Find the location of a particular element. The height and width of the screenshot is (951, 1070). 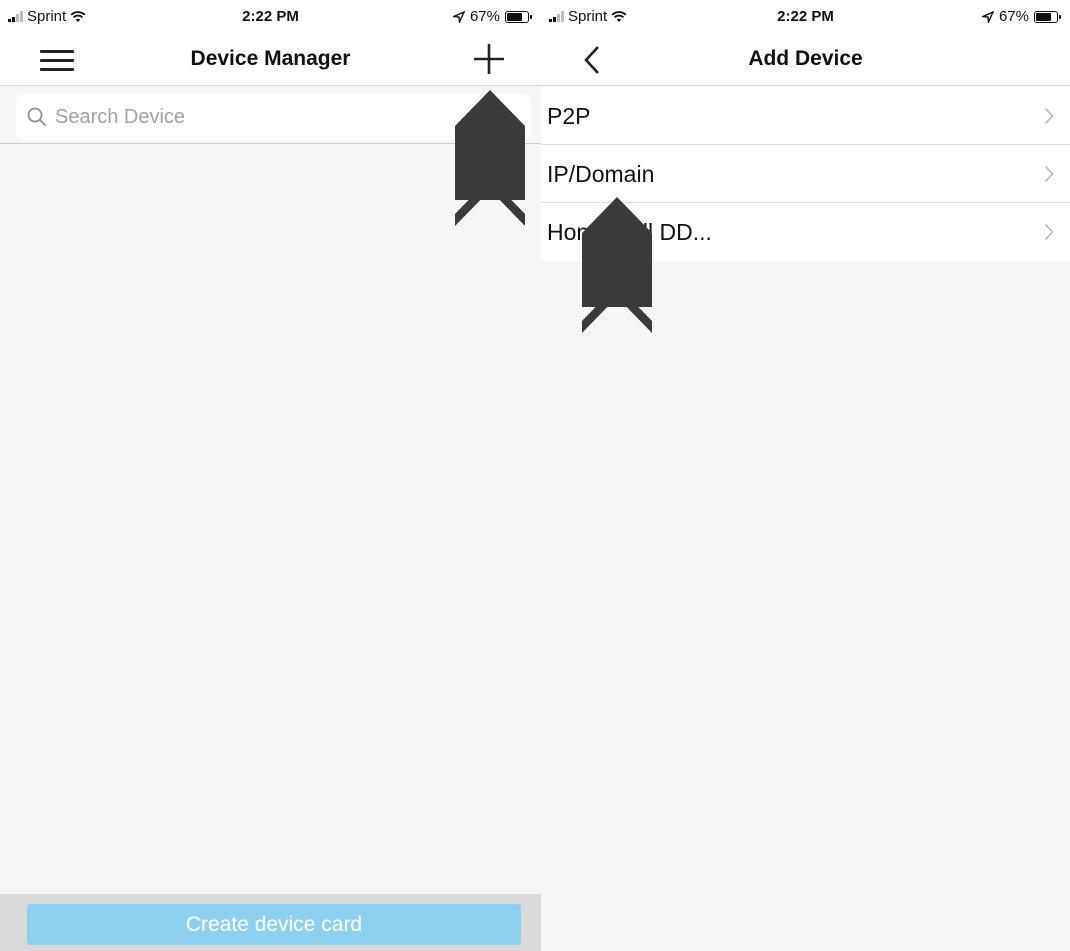

search-bar is located at coordinates (270, 115).